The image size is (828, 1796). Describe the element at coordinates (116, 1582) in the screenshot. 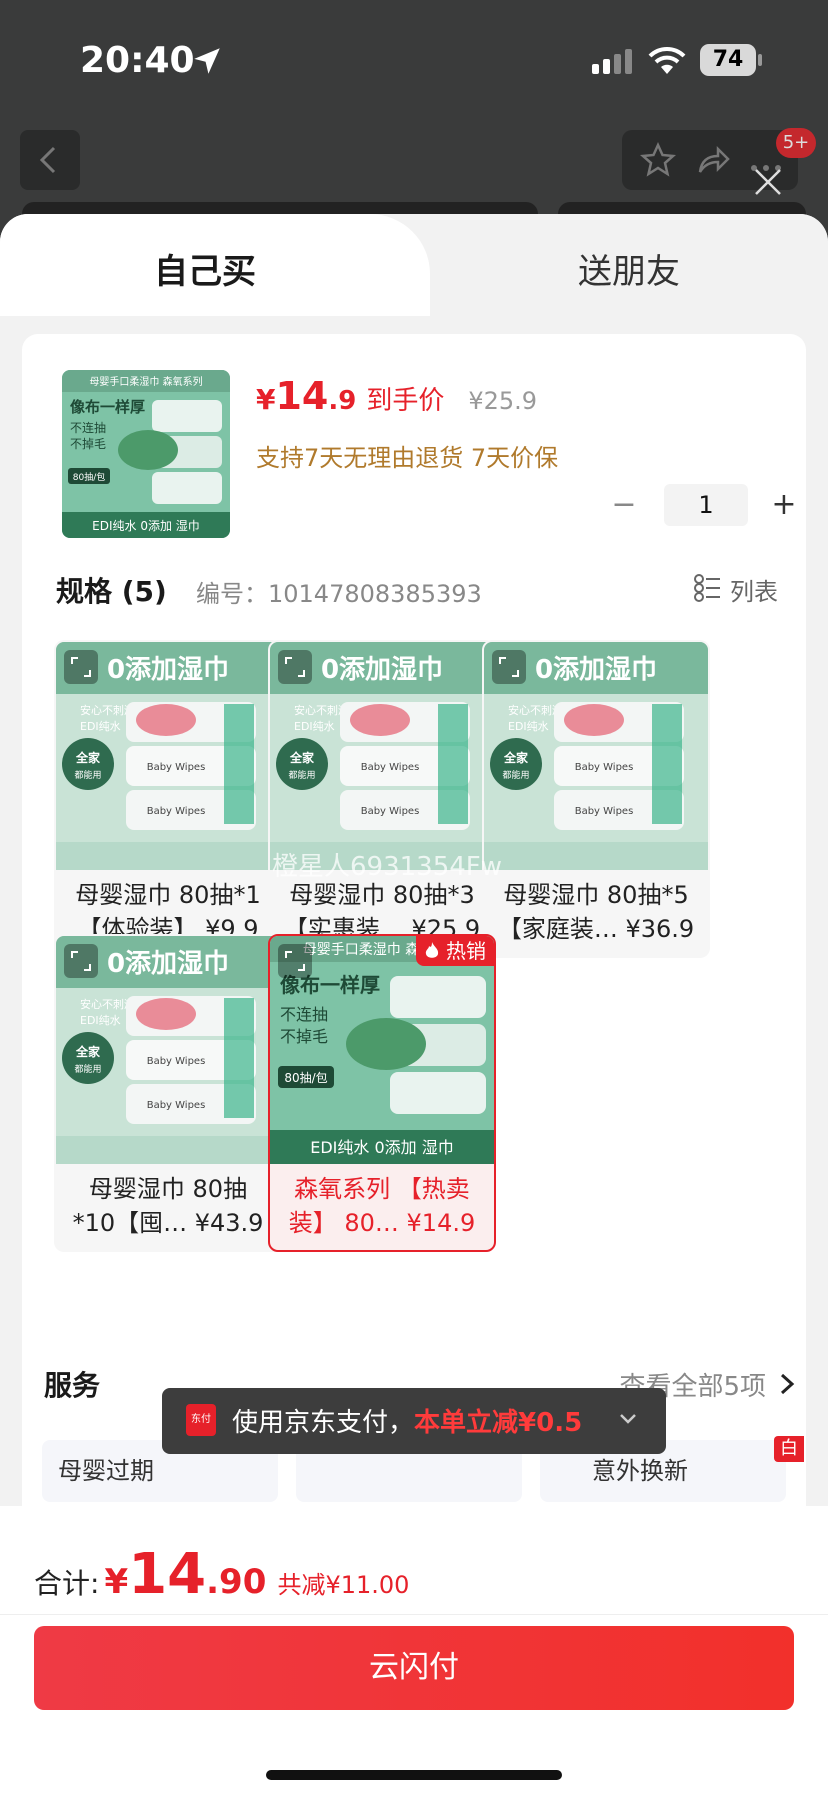

I see `total-currency: ¥` at that location.